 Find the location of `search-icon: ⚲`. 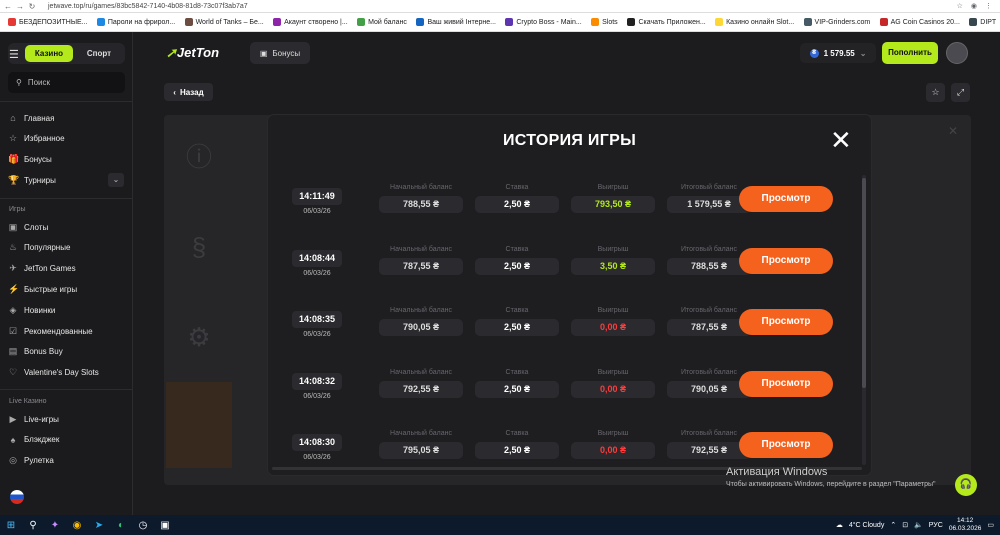

search-icon: ⚲ is located at coordinates (33, 525).